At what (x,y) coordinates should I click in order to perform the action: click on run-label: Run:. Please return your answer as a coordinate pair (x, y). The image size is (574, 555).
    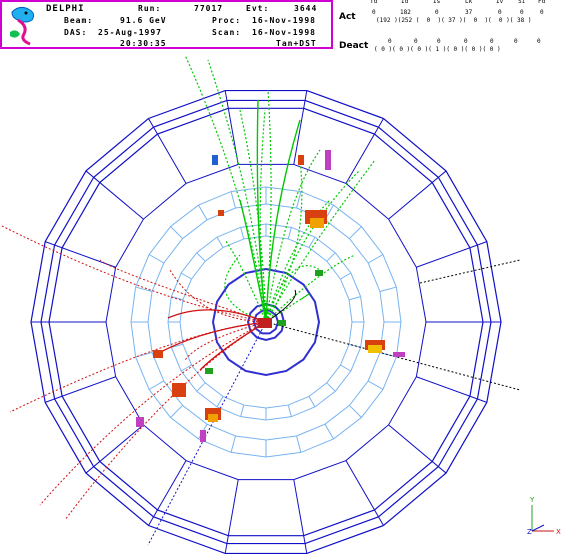
    Looking at the image, I should click on (150, 8).